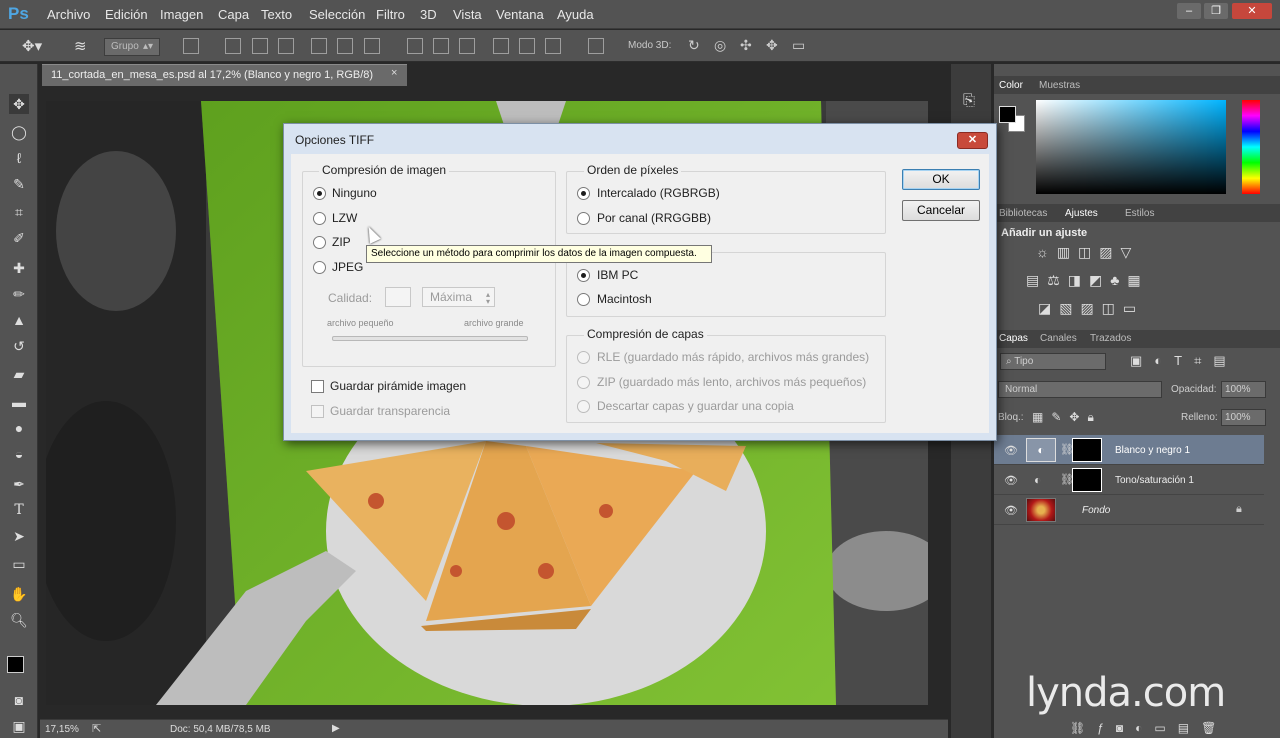  What do you see at coordinates (458, 297) in the screenshot?
I see `quality-select: Máxima ▴ ▾` at bounding box center [458, 297].